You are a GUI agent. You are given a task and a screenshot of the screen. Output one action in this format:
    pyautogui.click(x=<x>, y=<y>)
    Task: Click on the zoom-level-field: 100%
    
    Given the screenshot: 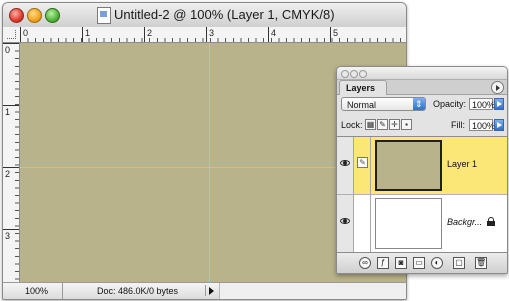 What is the action you would take?
    pyautogui.click(x=35, y=291)
    